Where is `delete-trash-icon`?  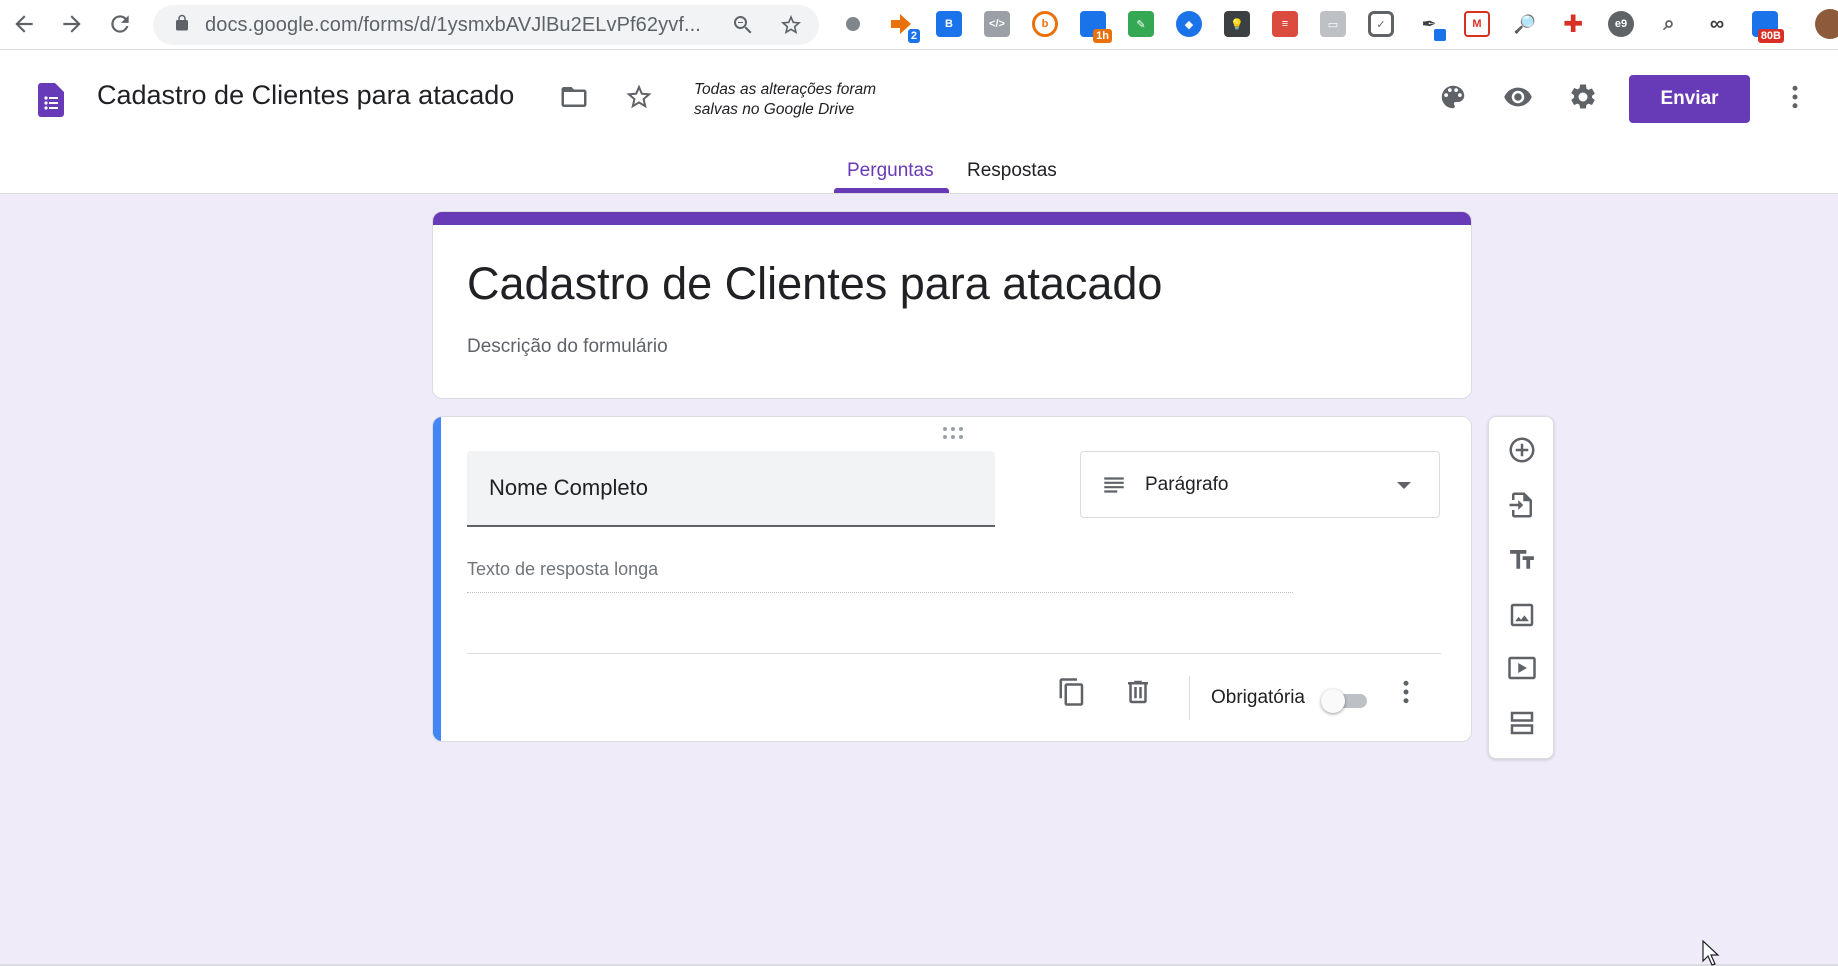
delete-trash-icon is located at coordinates (1138, 692).